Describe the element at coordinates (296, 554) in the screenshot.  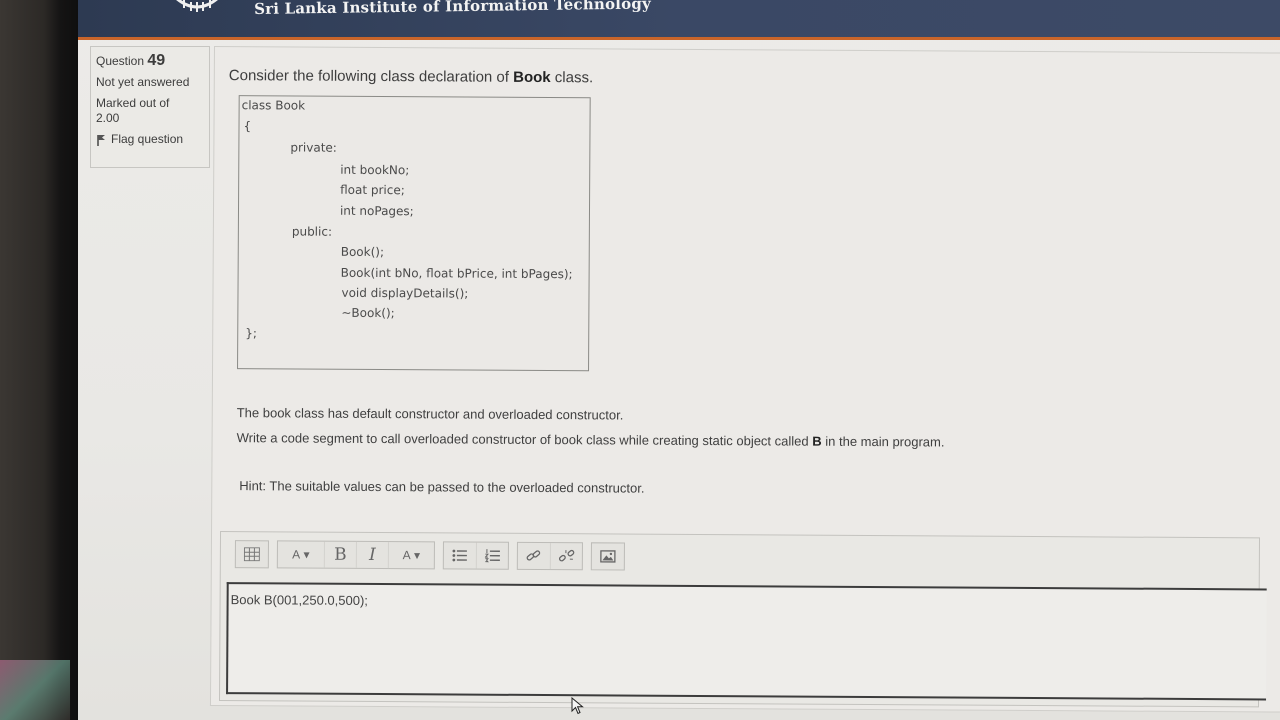
I see `font-size-icon: A` at that location.